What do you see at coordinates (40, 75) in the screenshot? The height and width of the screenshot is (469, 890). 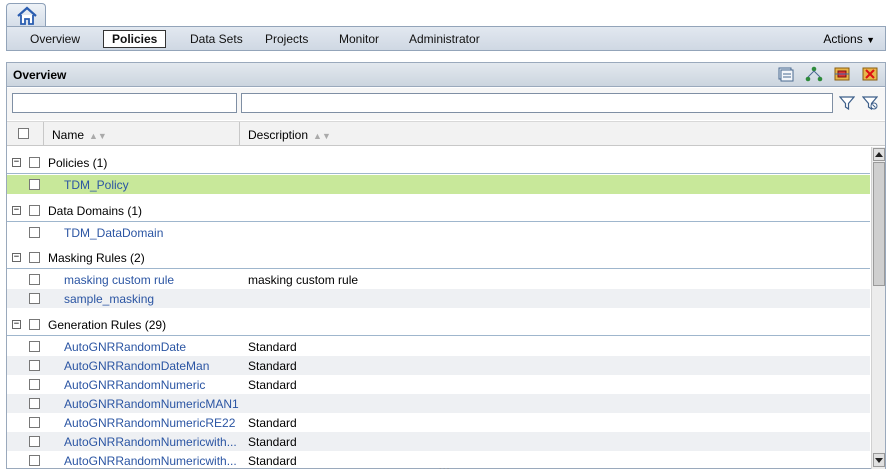 I see `panel-title: Overview` at bounding box center [40, 75].